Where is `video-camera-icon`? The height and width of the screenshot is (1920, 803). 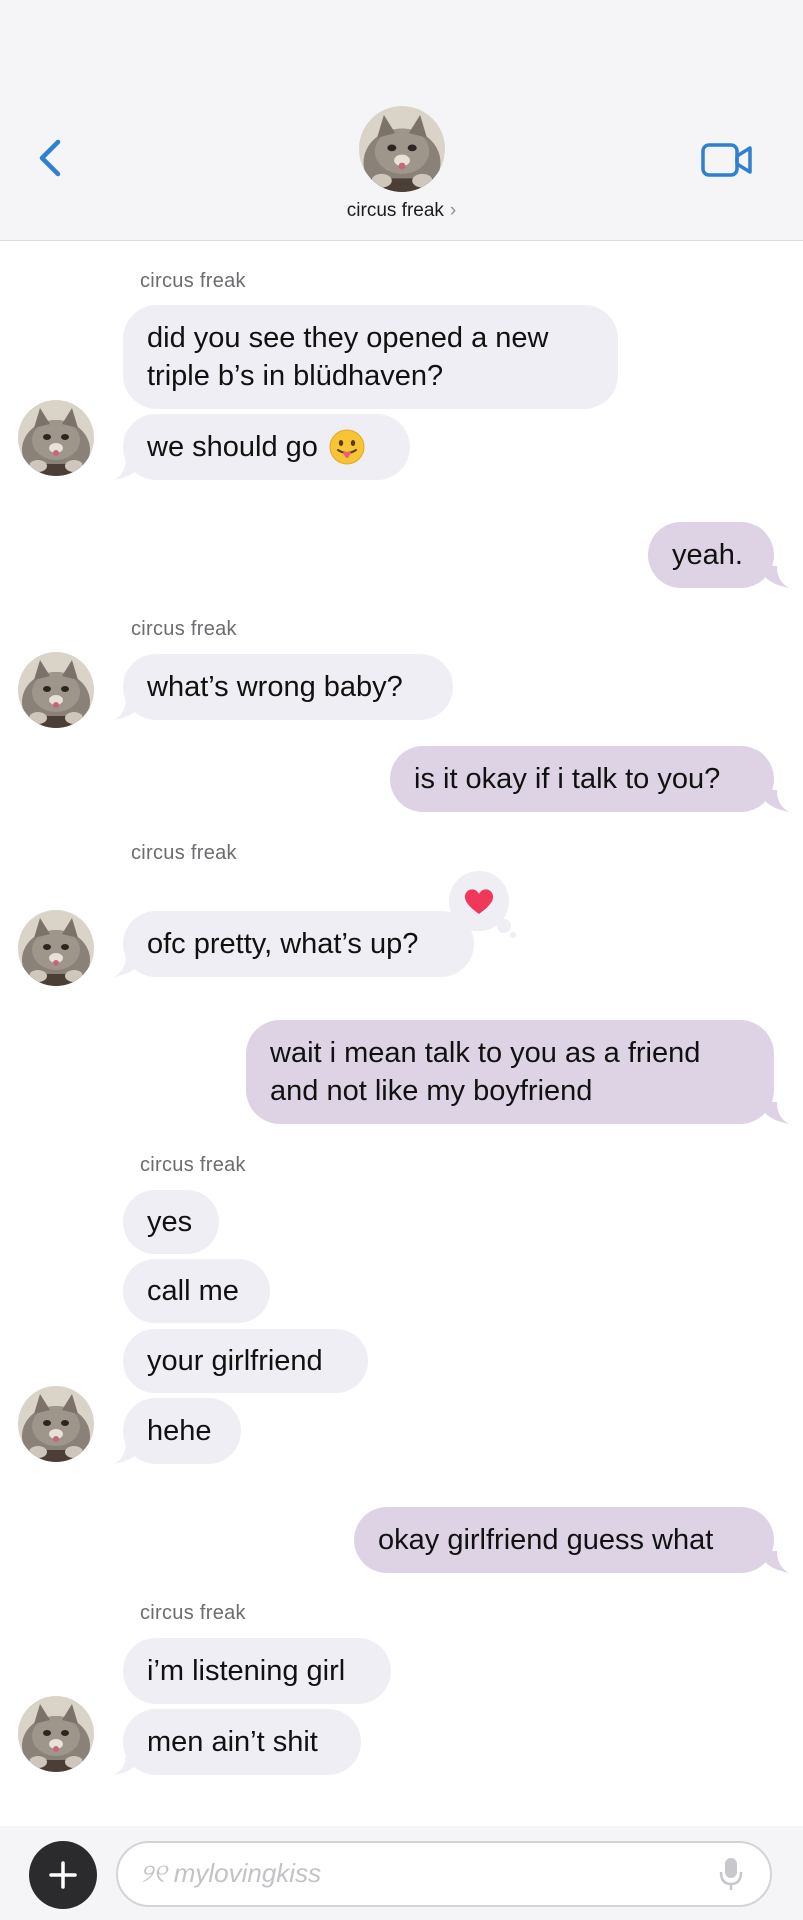 video-camera-icon is located at coordinates (726, 160).